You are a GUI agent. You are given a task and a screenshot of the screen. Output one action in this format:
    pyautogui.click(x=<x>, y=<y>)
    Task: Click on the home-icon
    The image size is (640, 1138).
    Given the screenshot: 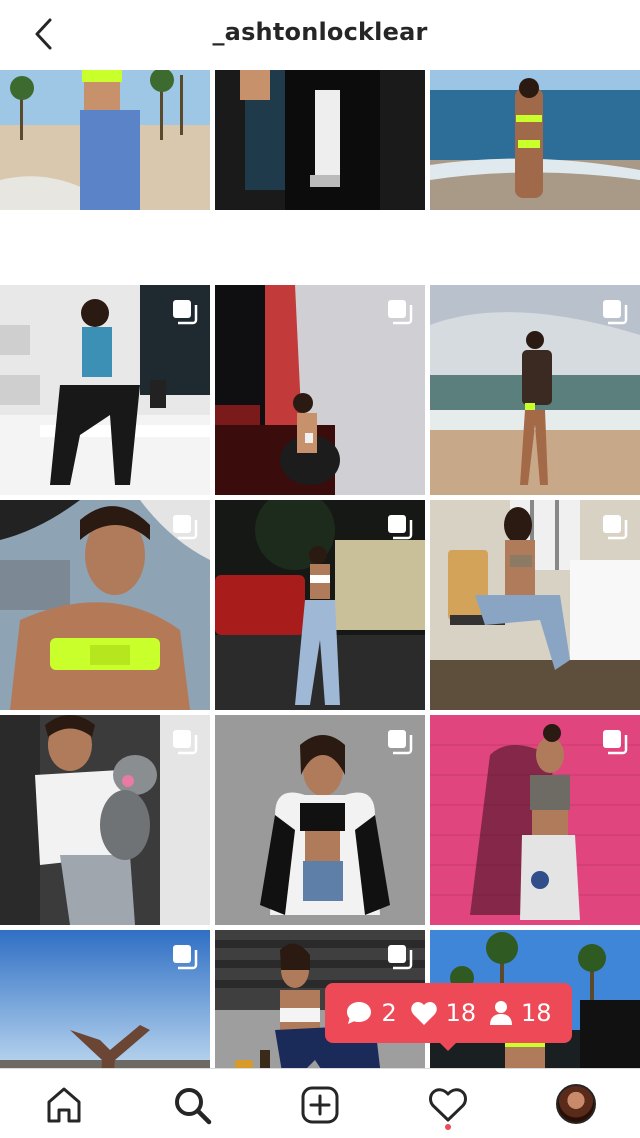 What is the action you would take?
    pyautogui.click(x=64, y=1105)
    